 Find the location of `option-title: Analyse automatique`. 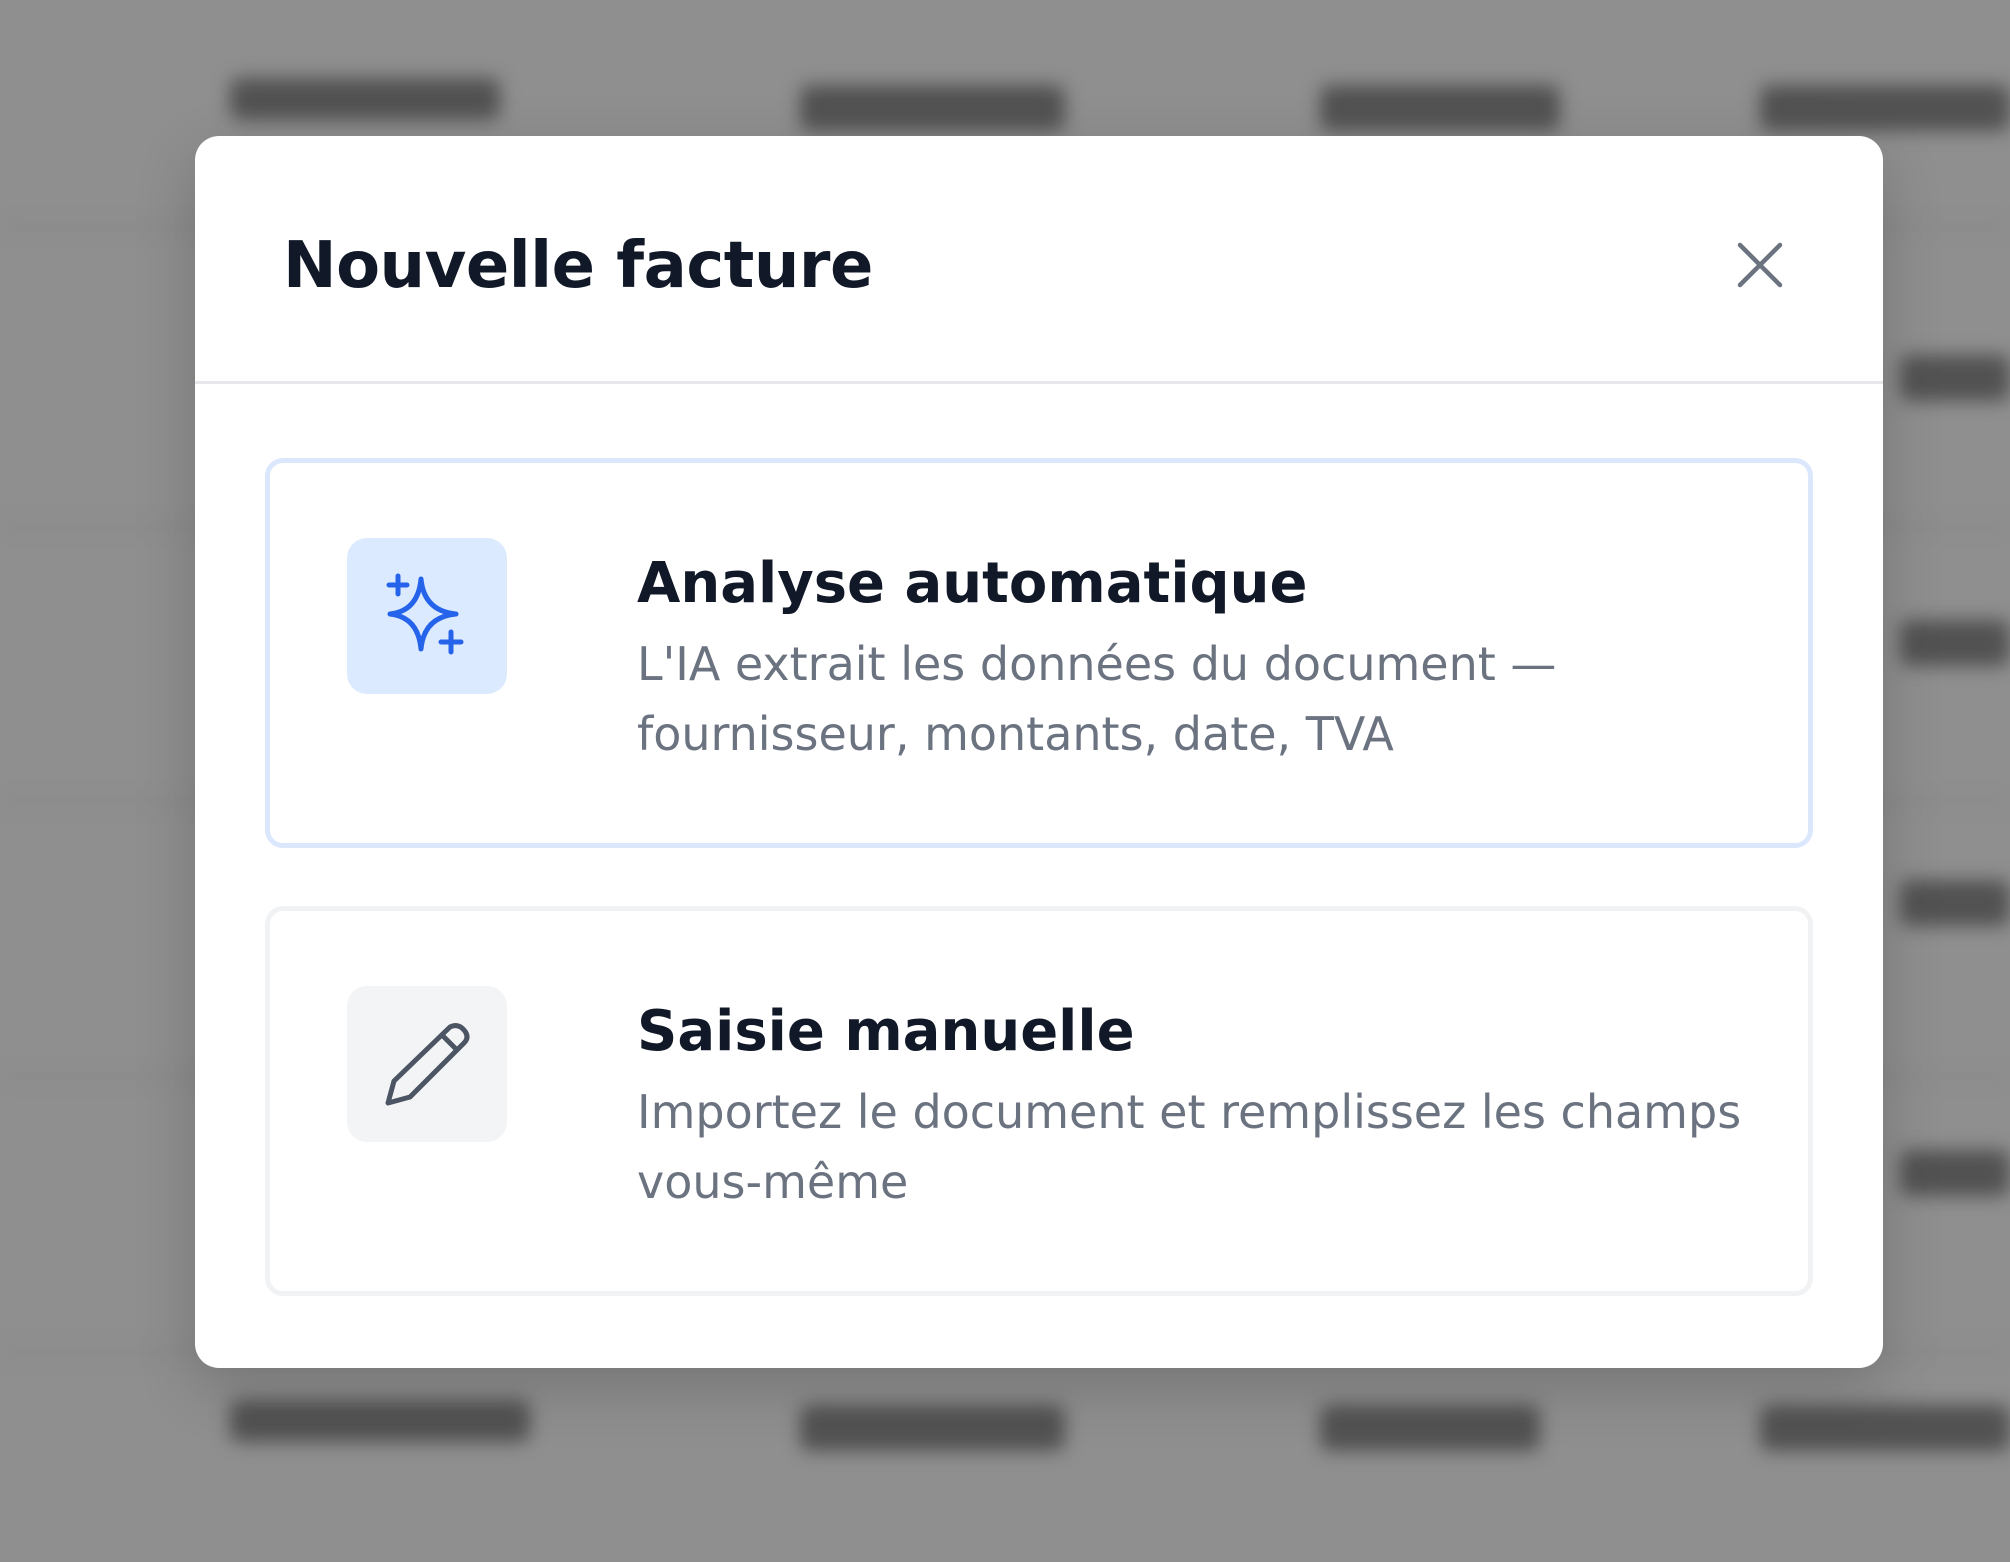

option-title: Analyse automatique is located at coordinates (972, 583).